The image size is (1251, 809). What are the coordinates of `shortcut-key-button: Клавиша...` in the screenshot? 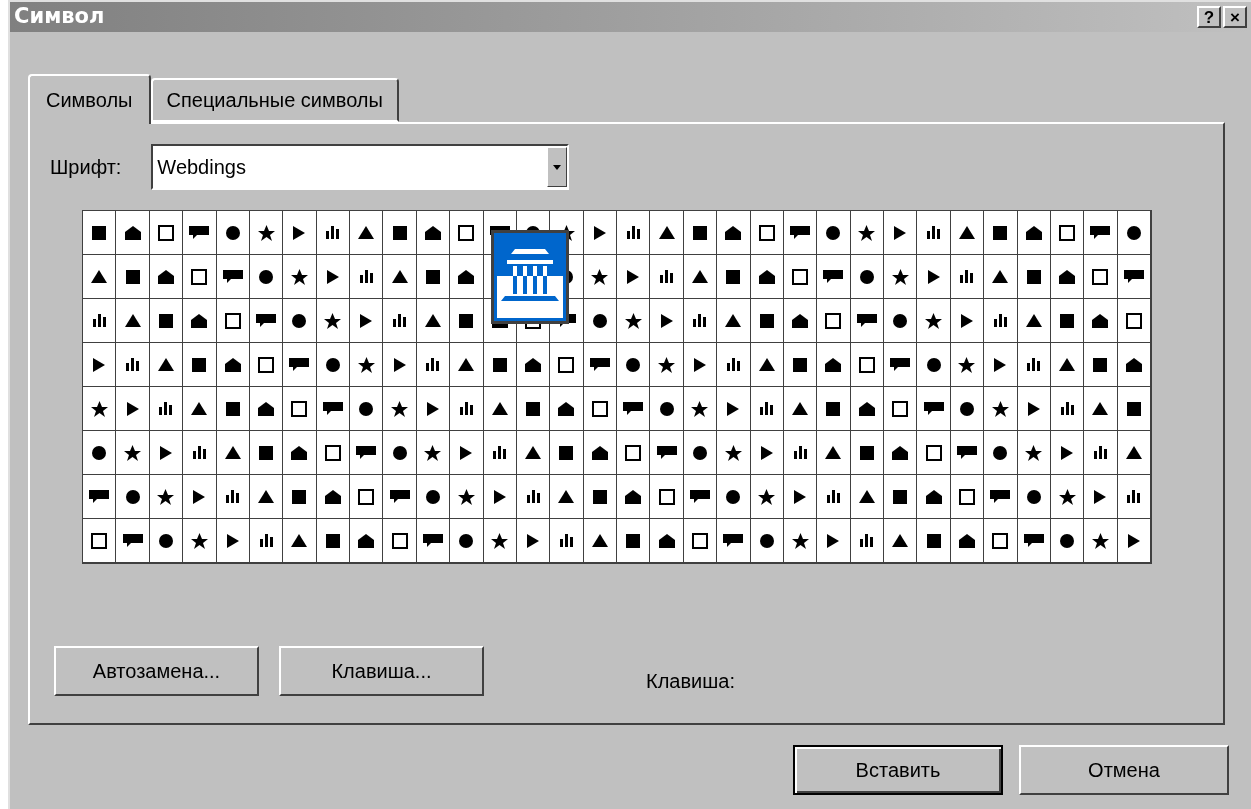 It's located at (381, 671).